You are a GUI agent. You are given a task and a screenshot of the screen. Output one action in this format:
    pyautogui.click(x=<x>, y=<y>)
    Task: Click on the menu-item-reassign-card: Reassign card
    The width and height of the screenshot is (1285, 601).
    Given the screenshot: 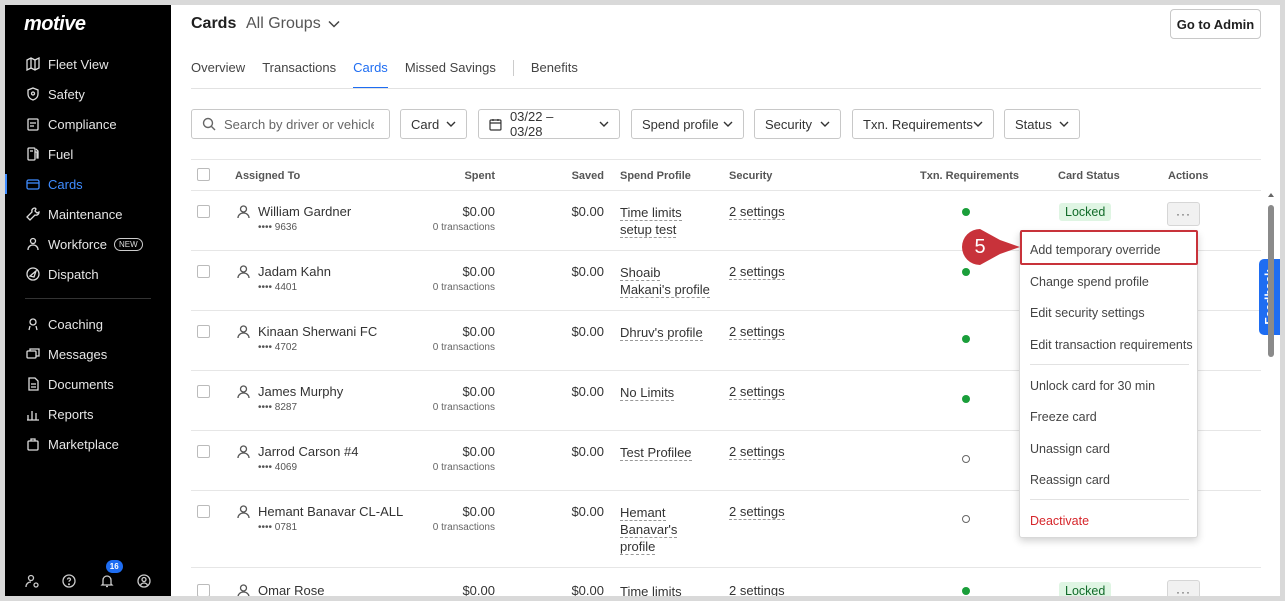 What is the action you would take?
    pyautogui.click(x=1070, y=480)
    